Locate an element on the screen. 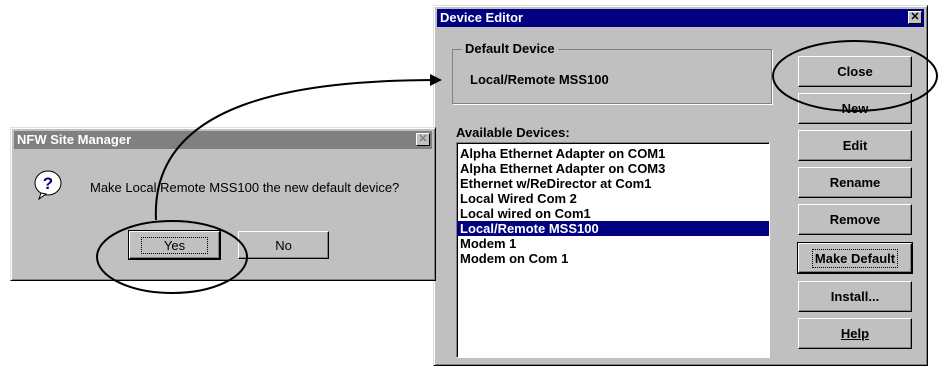 The height and width of the screenshot is (367, 943). close-button-label: Close is located at coordinates (855, 71).